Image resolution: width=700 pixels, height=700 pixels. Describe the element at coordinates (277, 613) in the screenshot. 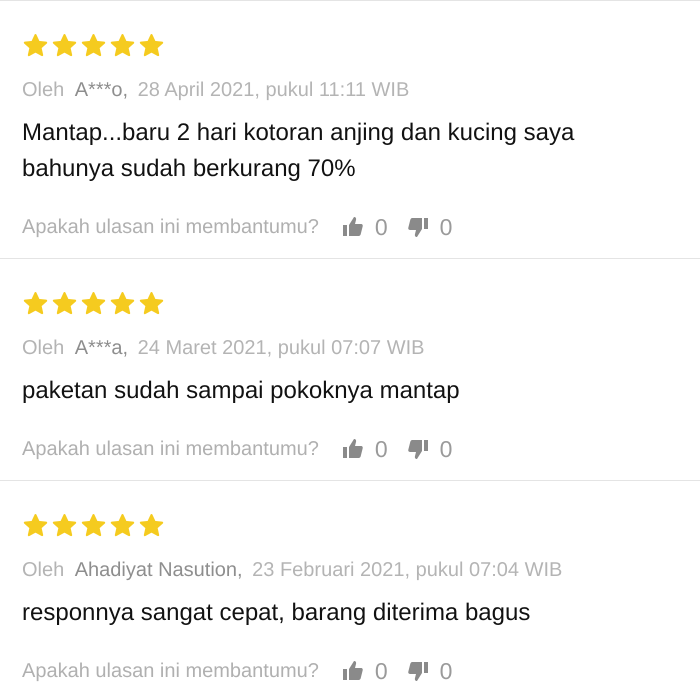

I see `review-text: responnya sangat cepat, barang diterima bagus` at that location.